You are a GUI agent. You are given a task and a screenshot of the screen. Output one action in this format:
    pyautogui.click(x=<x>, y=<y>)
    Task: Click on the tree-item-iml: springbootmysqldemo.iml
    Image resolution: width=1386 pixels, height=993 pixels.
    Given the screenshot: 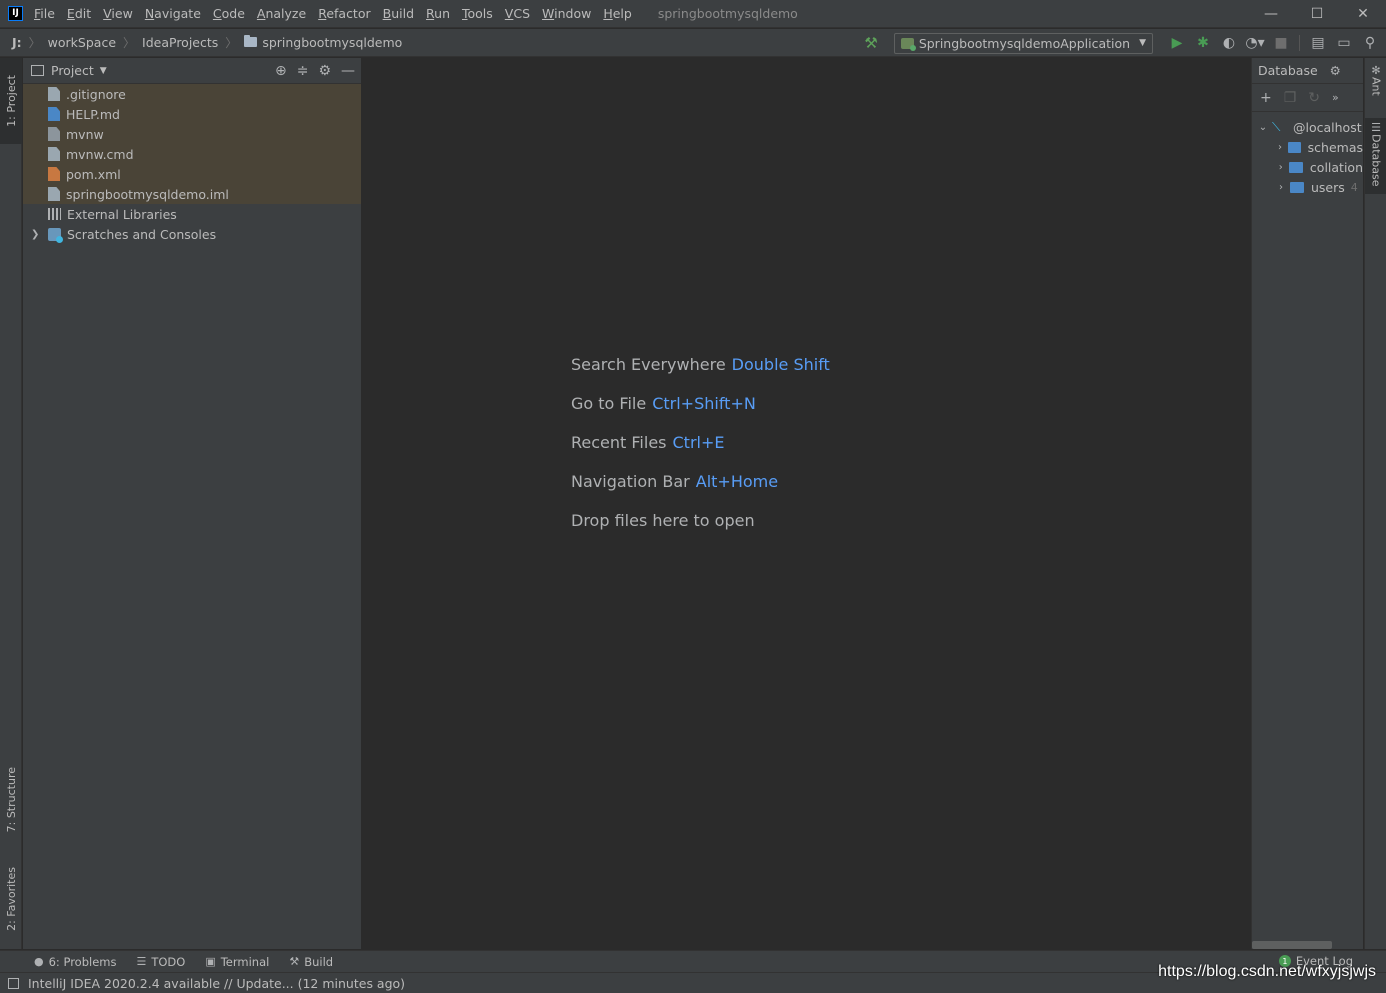 What is the action you would take?
    pyautogui.click(x=192, y=194)
    